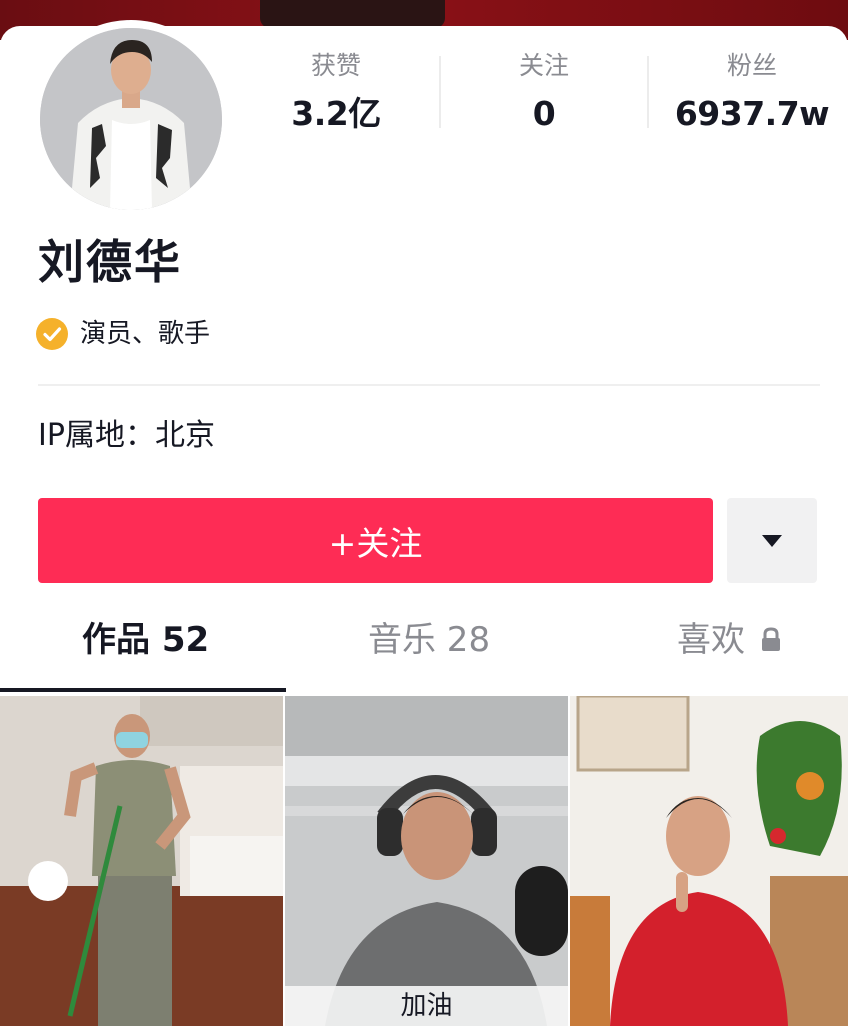 The height and width of the screenshot is (1026, 848). Describe the element at coordinates (751, 65) in the screenshot. I see `stat-followers-label: 粉丝` at that location.